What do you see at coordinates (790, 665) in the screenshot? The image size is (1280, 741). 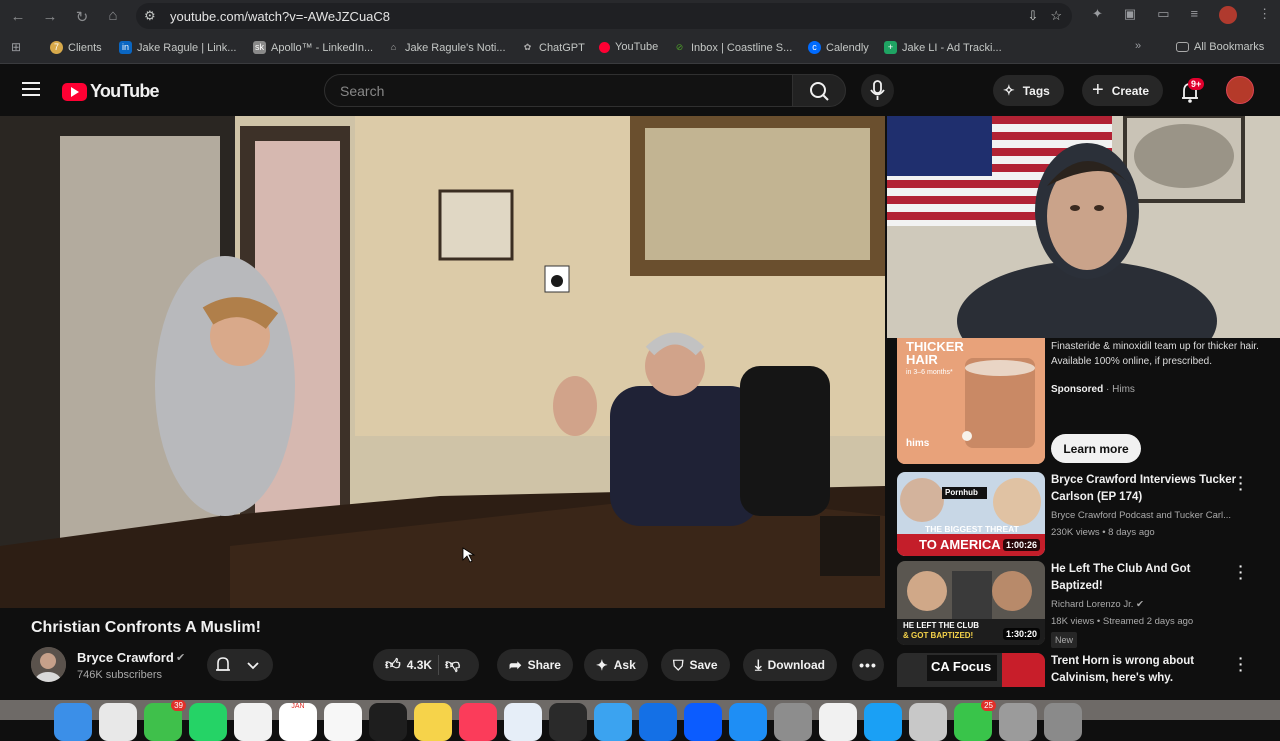 I see `download-button: ⤓ Download` at bounding box center [790, 665].